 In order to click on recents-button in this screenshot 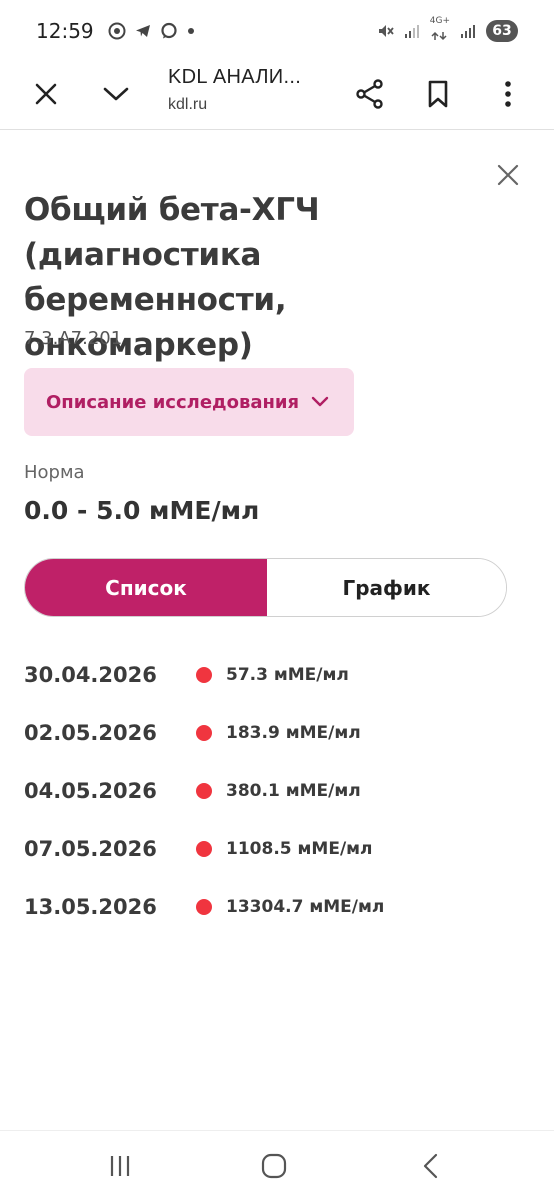, I will do `click(120, 1166)`.